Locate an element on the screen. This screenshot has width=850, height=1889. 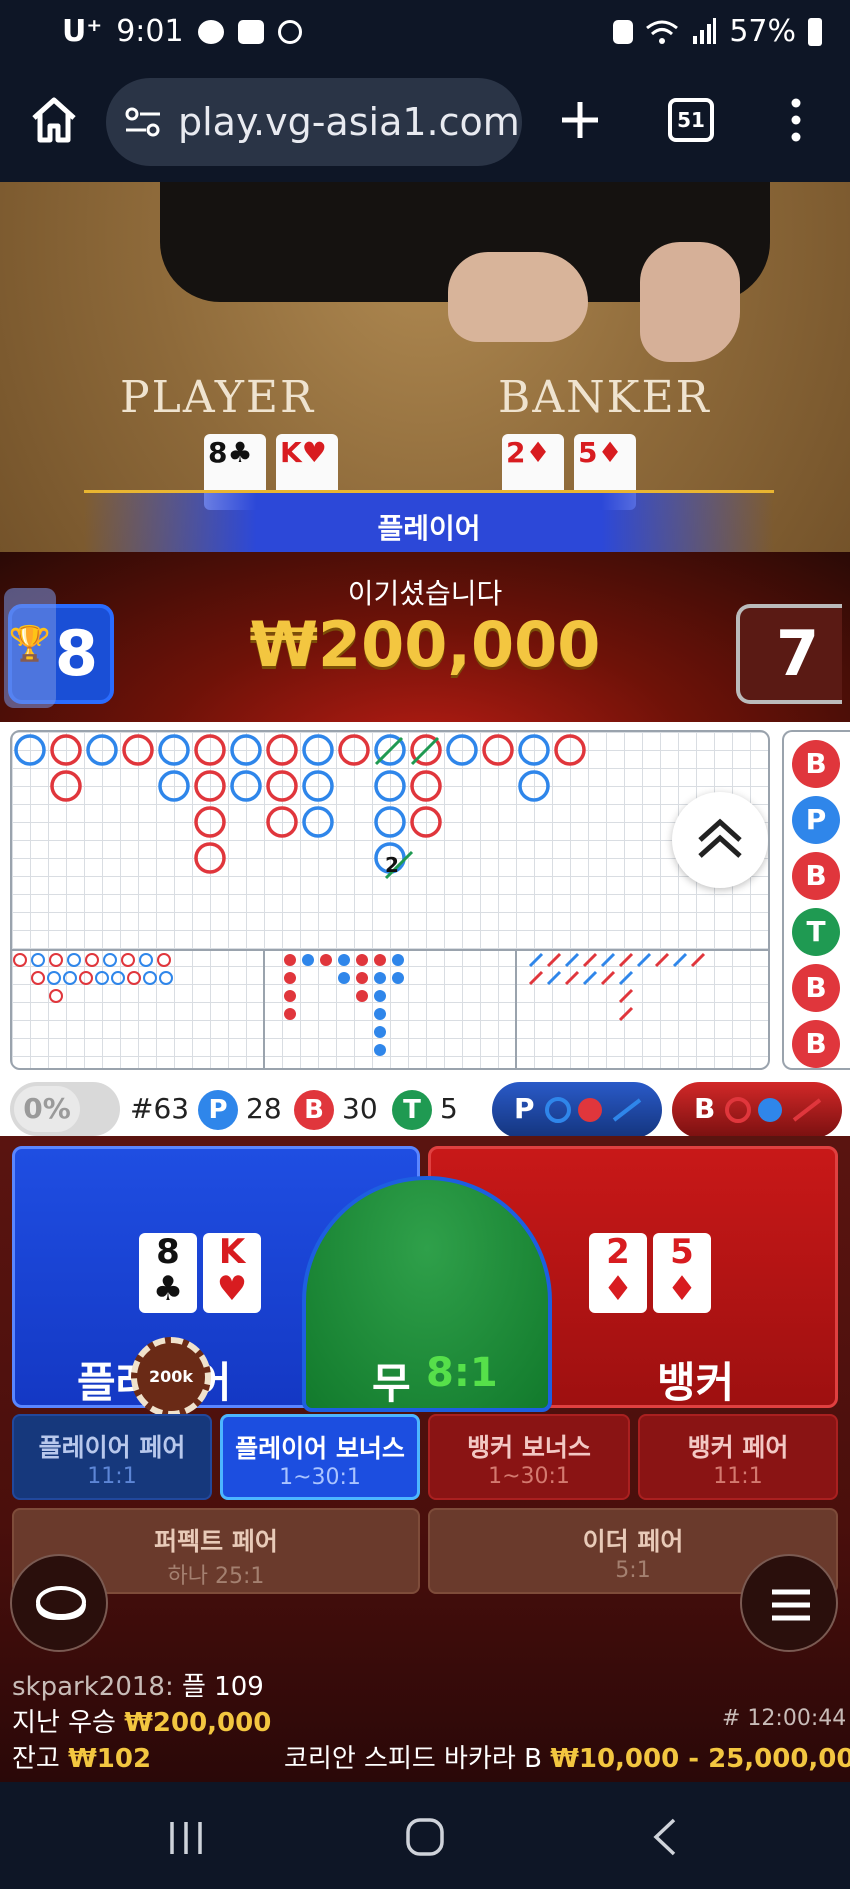
scroll-up-button is located at coordinates (720, 840).